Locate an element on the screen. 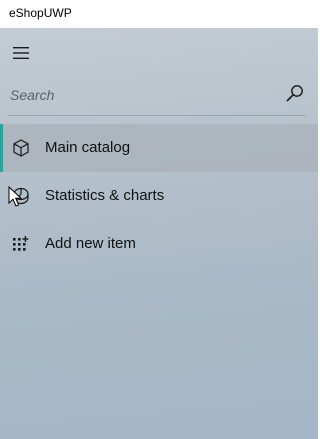 The image size is (320, 439). hamburger-button is located at coordinates (21, 53).